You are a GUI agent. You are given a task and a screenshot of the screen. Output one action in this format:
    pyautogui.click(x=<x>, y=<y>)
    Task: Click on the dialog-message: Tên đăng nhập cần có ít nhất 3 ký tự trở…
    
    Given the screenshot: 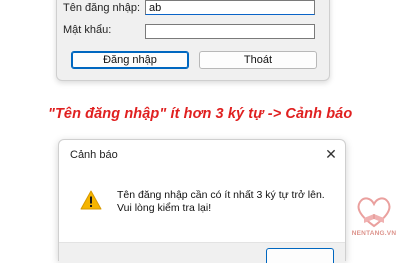 What is the action you would take?
    pyautogui.click(x=221, y=202)
    